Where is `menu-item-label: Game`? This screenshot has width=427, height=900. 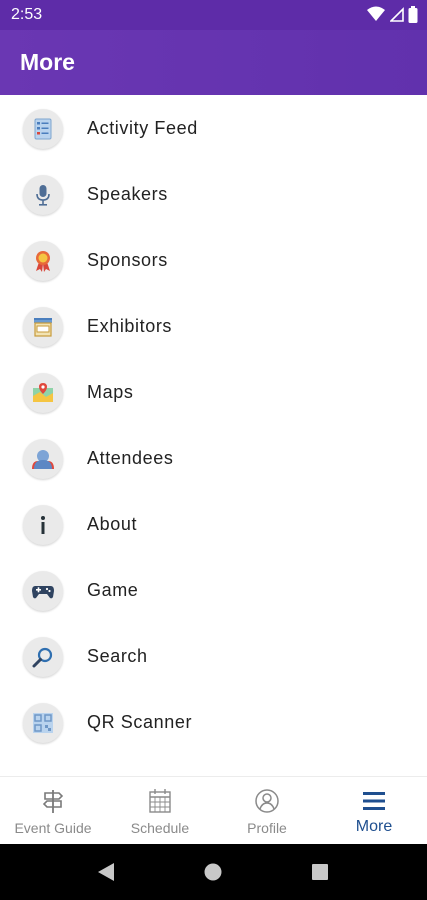
menu-item-label: Game is located at coordinates (113, 590).